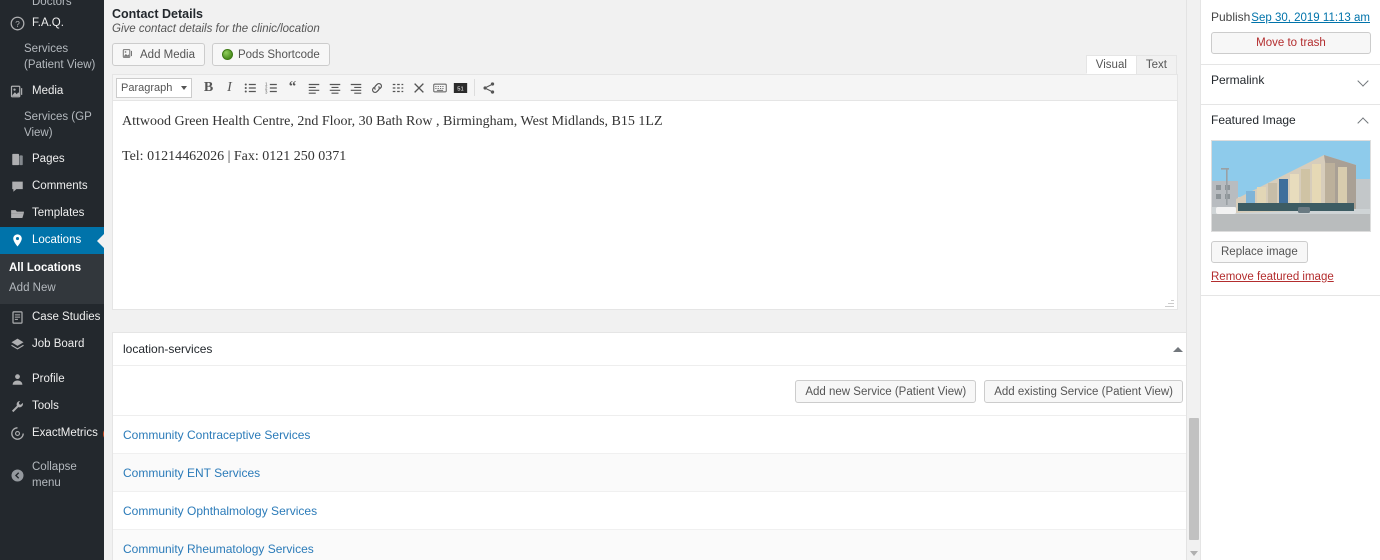  I want to click on tab-visual-label: Visual, so click(1111, 65).